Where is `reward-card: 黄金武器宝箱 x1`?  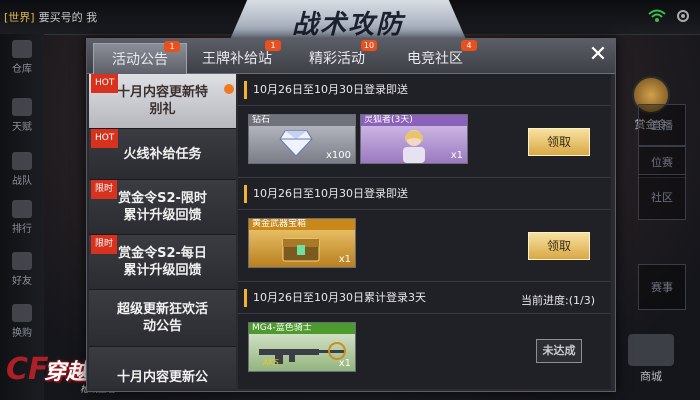
reward-card: 黄金武器宝箱 x1 is located at coordinates (302, 243).